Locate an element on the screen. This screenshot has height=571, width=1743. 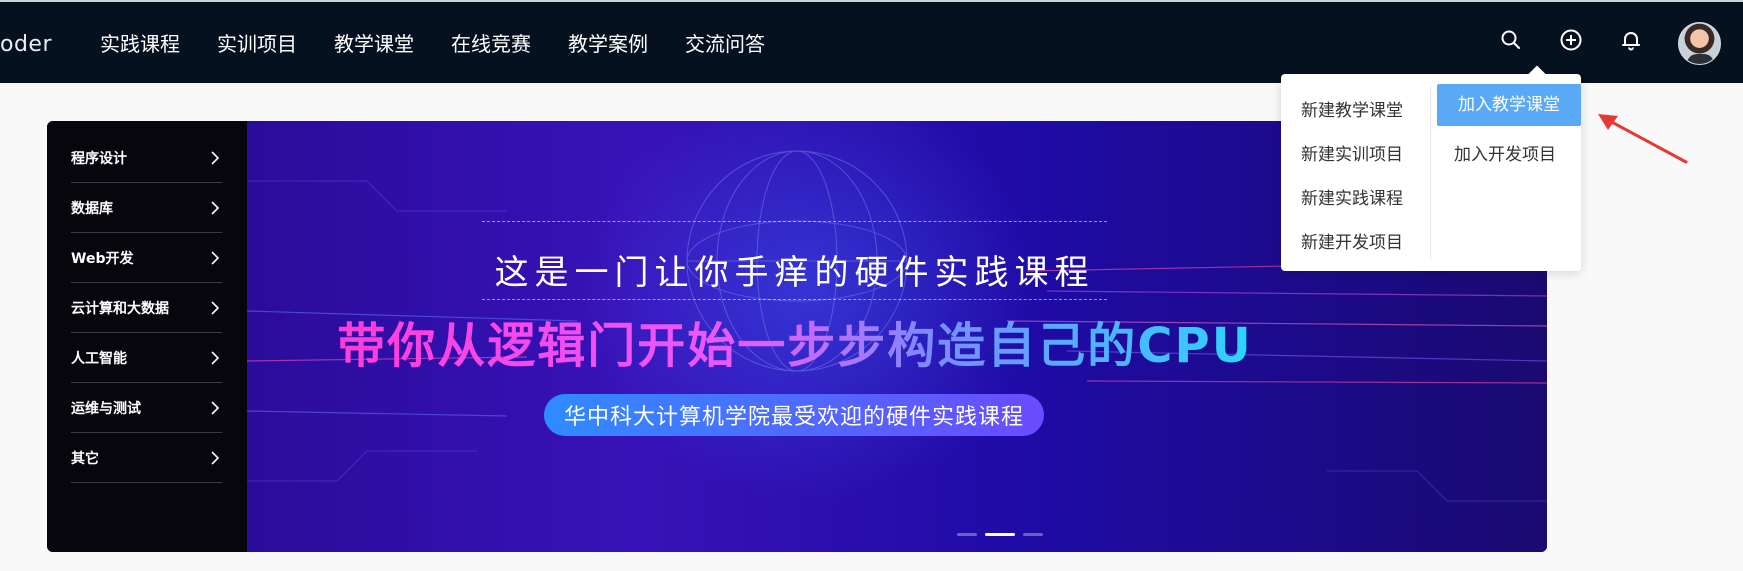
sidebar-item-cloud-bigdata: 云计算和大数据 is located at coordinates (146, 308).